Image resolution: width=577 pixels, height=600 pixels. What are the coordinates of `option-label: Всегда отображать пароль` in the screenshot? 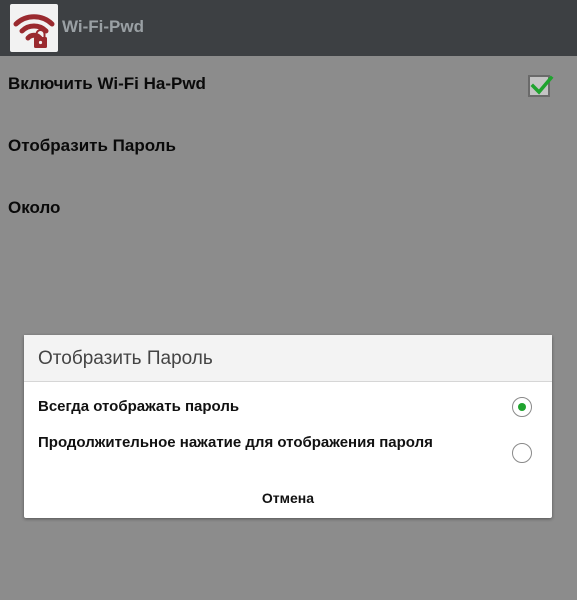 It's located at (139, 406).